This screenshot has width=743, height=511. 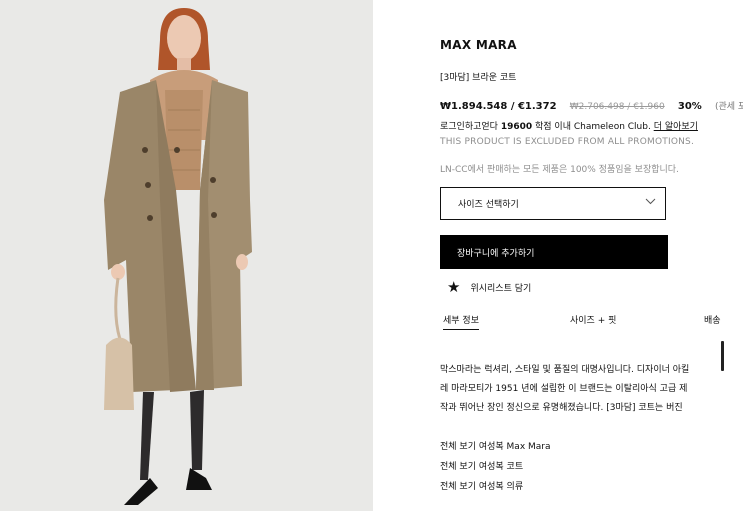 I want to click on tax-note: (관세 포함), so click(x=729, y=107).